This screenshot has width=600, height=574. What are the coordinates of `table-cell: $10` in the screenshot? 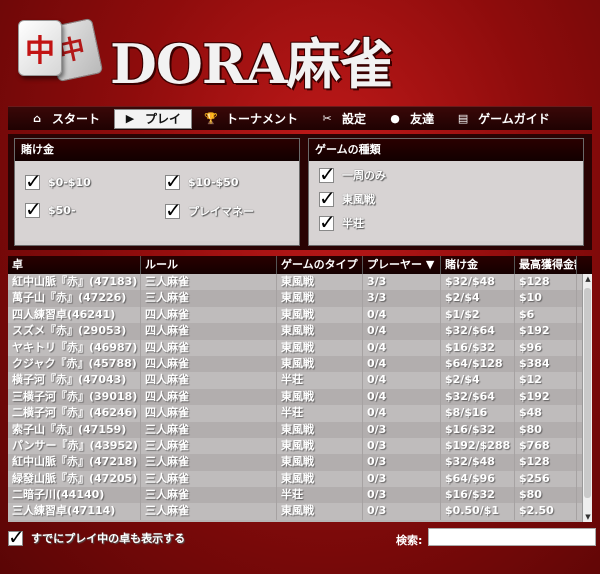 It's located at (546, 298).